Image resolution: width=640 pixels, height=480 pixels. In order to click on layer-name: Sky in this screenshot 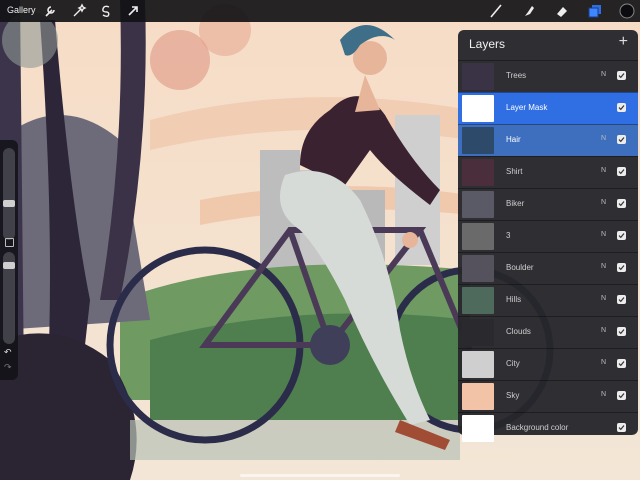, I will do `click(513, 395)`.